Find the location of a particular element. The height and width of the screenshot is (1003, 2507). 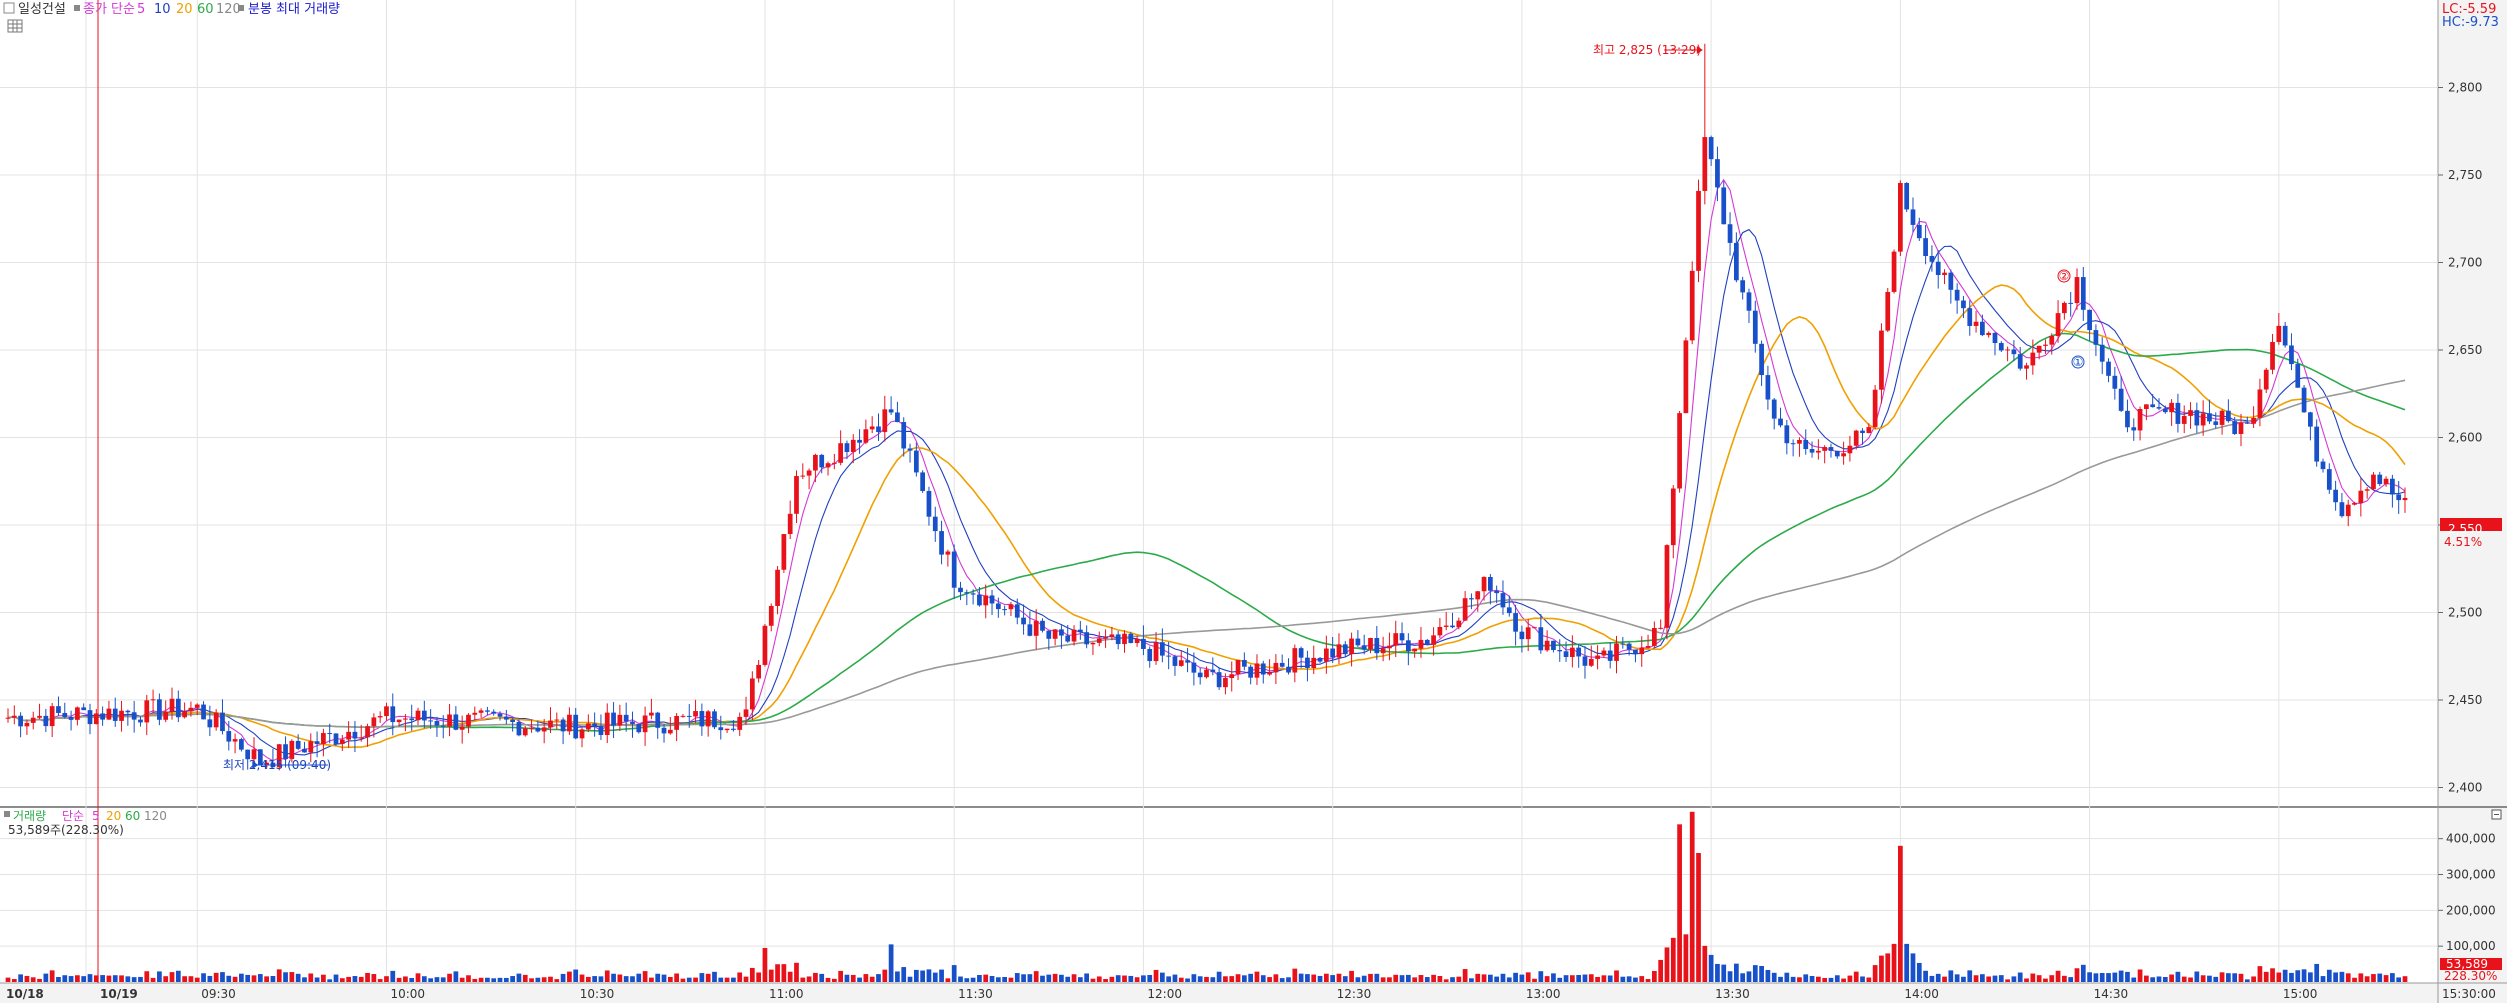

checkbox-icon is located at coordinates (9, 8).